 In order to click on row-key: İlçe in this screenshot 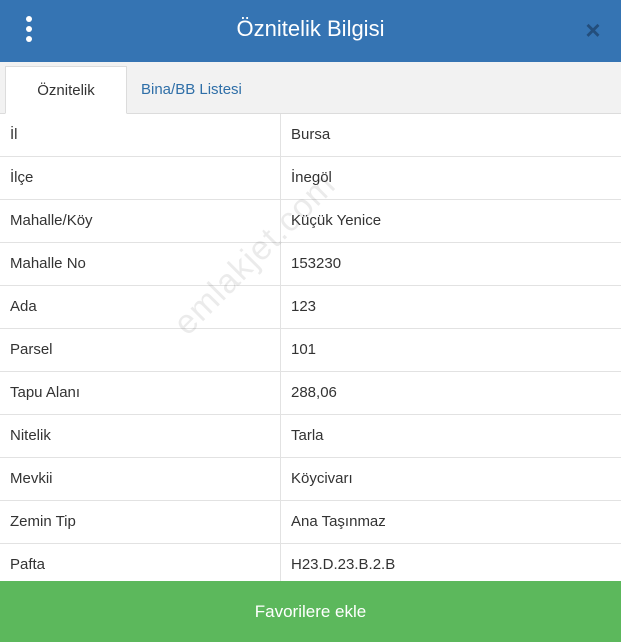, I will do `click(22, 177)`.